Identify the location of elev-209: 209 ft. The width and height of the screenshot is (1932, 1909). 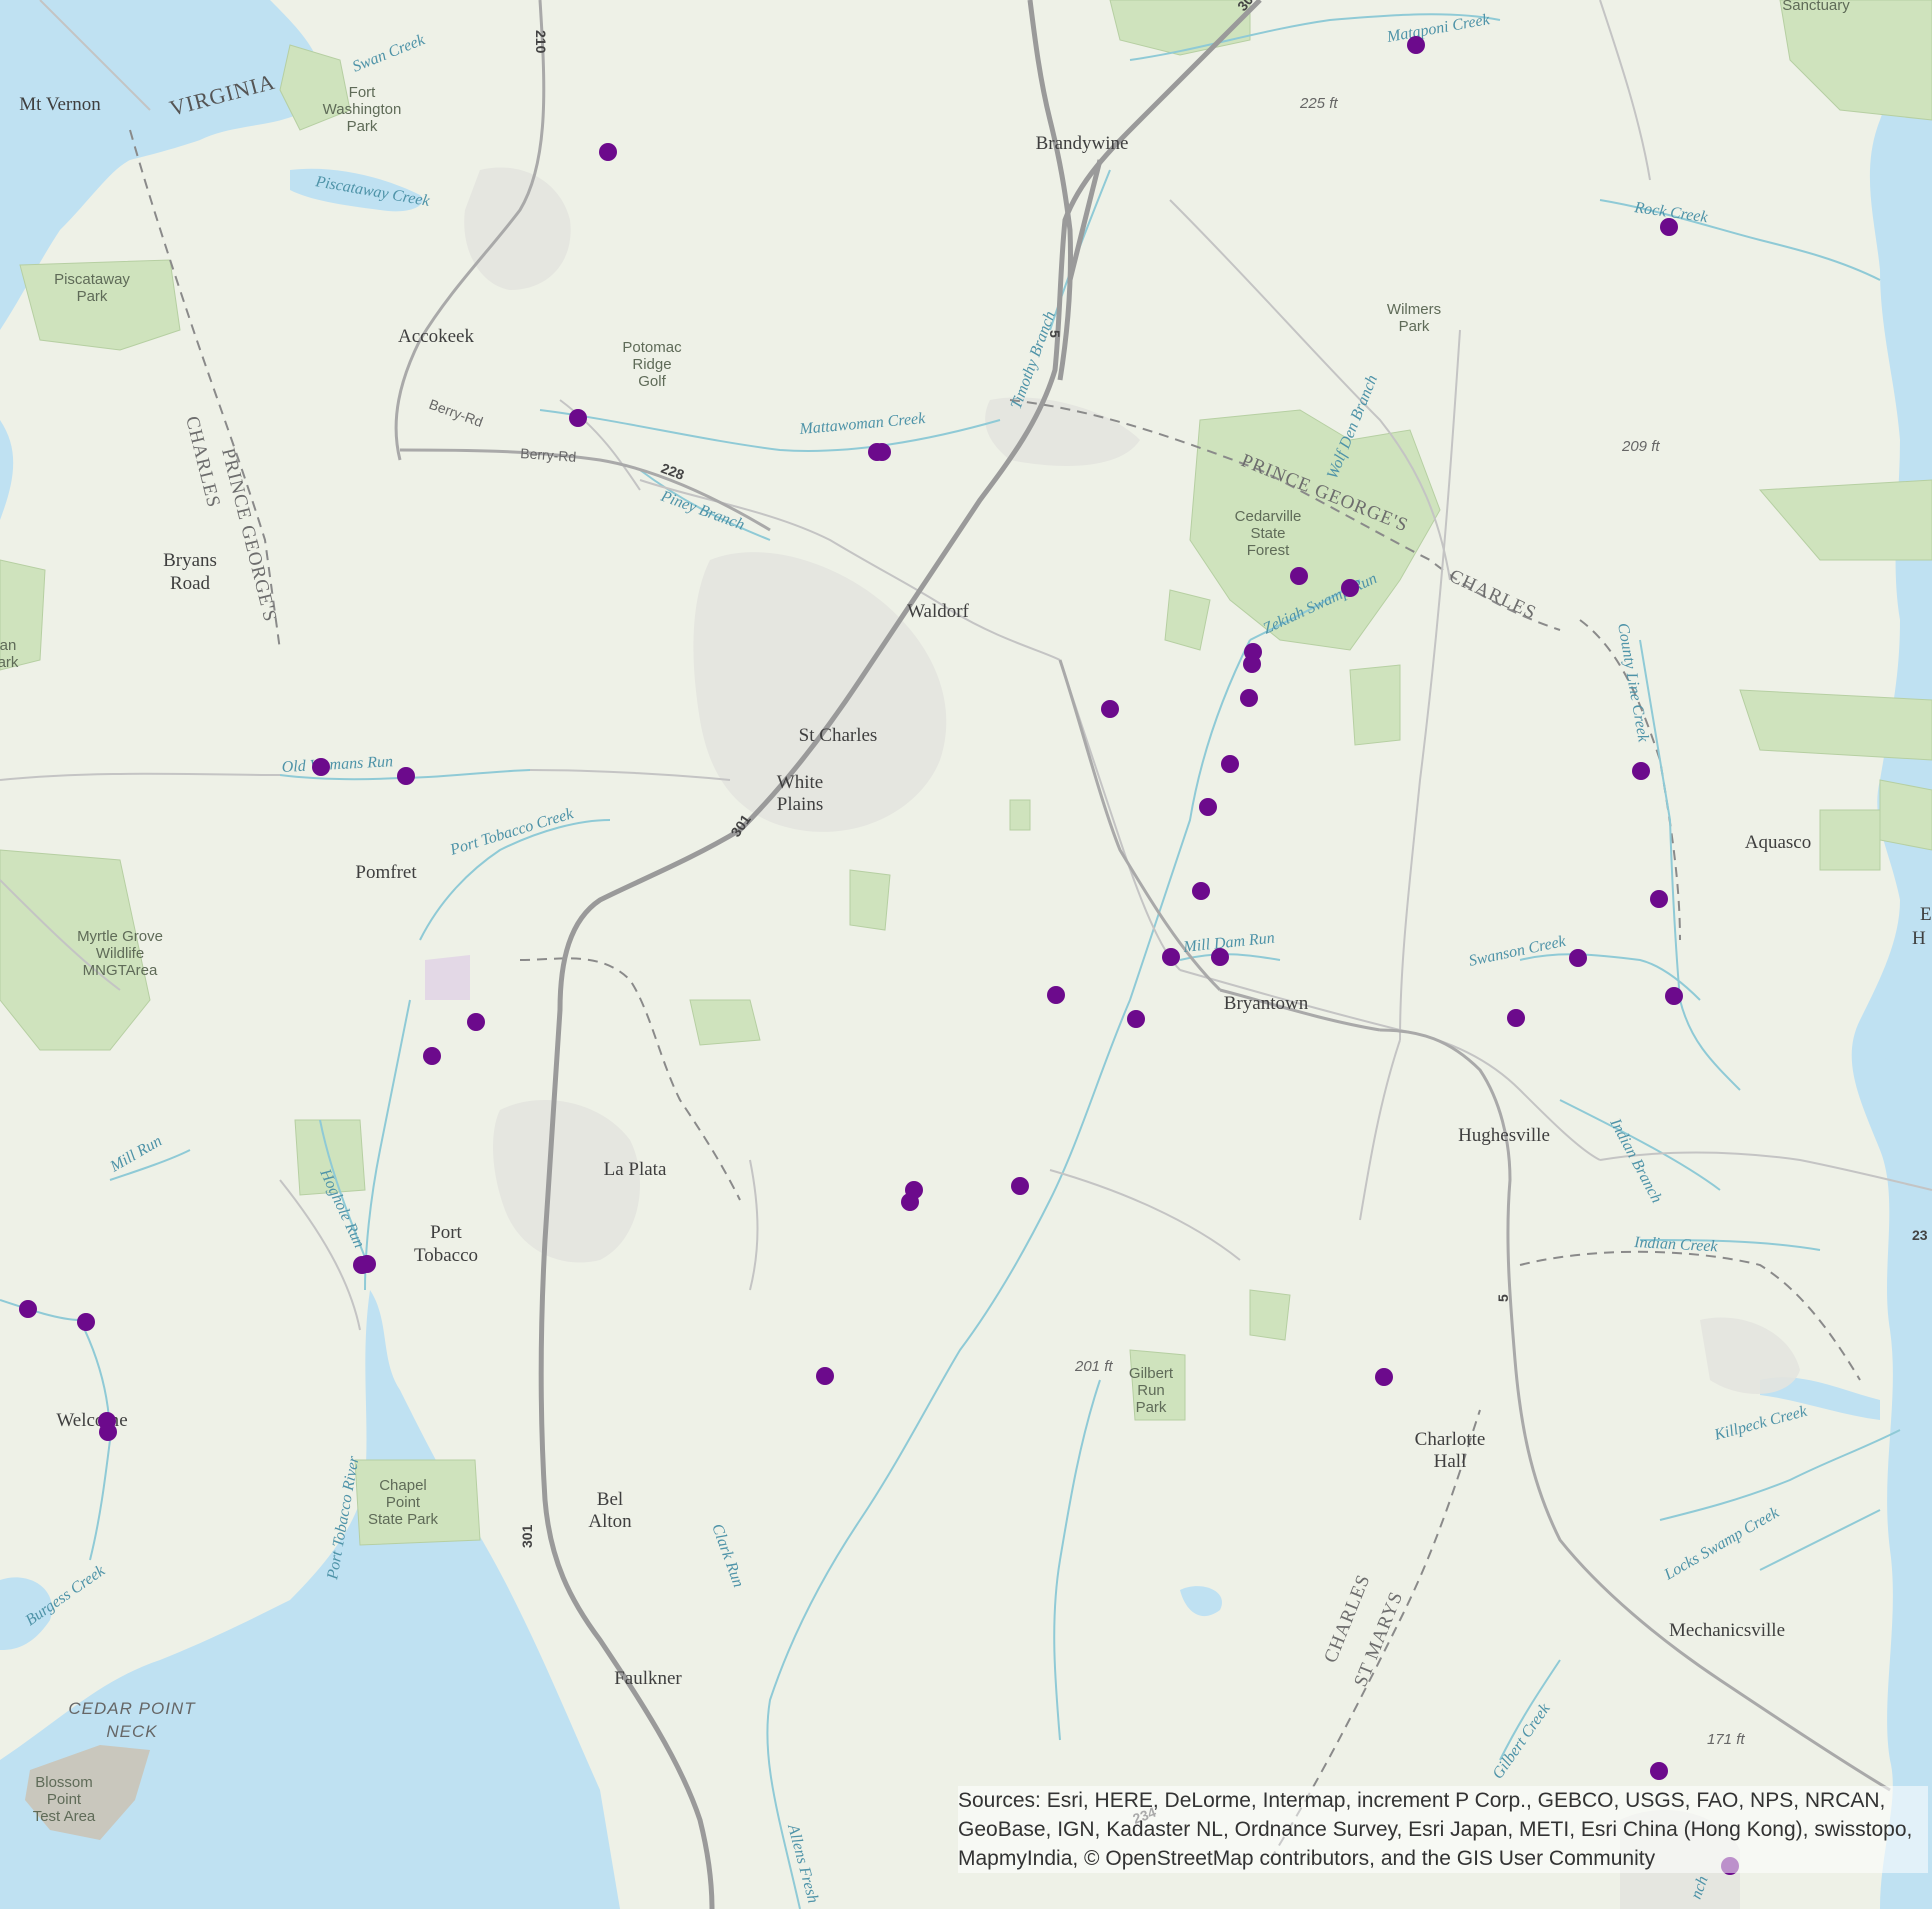
(1640, 446).